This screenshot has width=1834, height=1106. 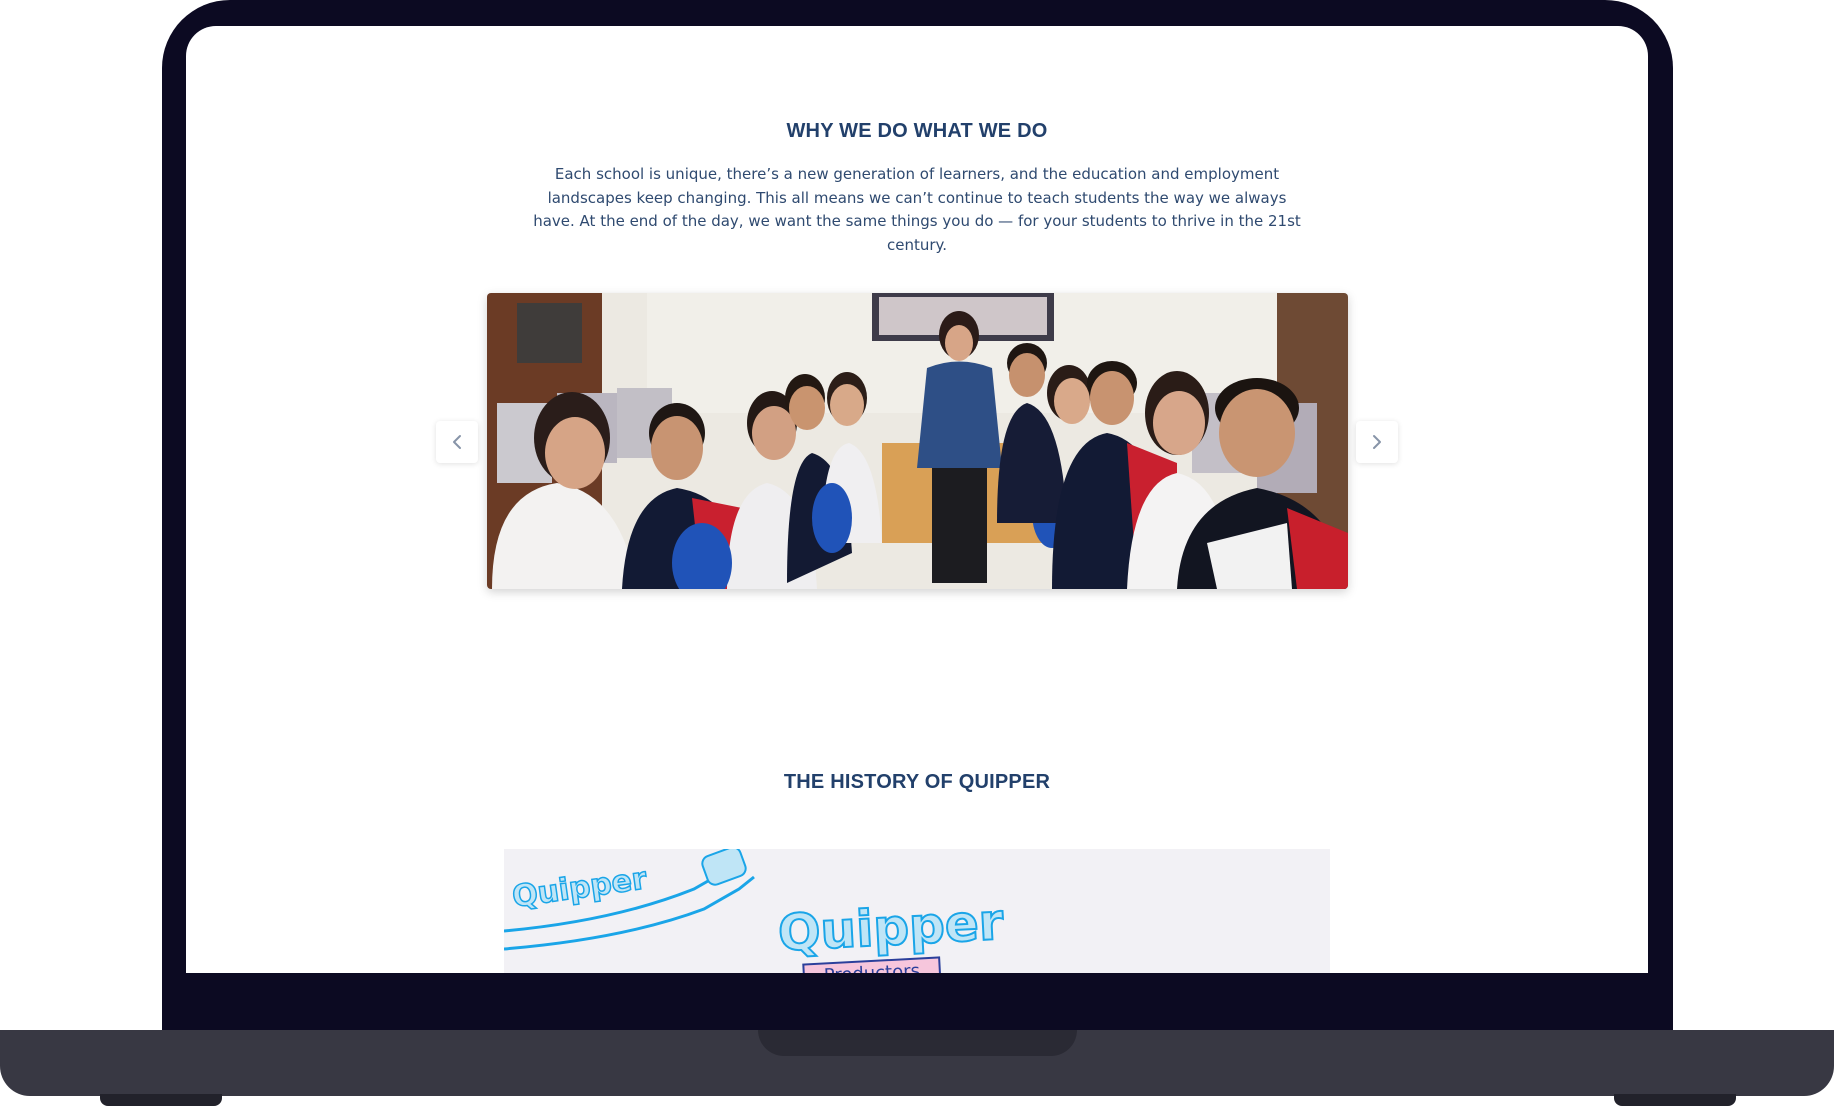 What do you see at coordinates (755, 911) in the screenshot?
I see `whiteboard-drawing: Quipper Quipper Productors` at bounding box center [755, 911].